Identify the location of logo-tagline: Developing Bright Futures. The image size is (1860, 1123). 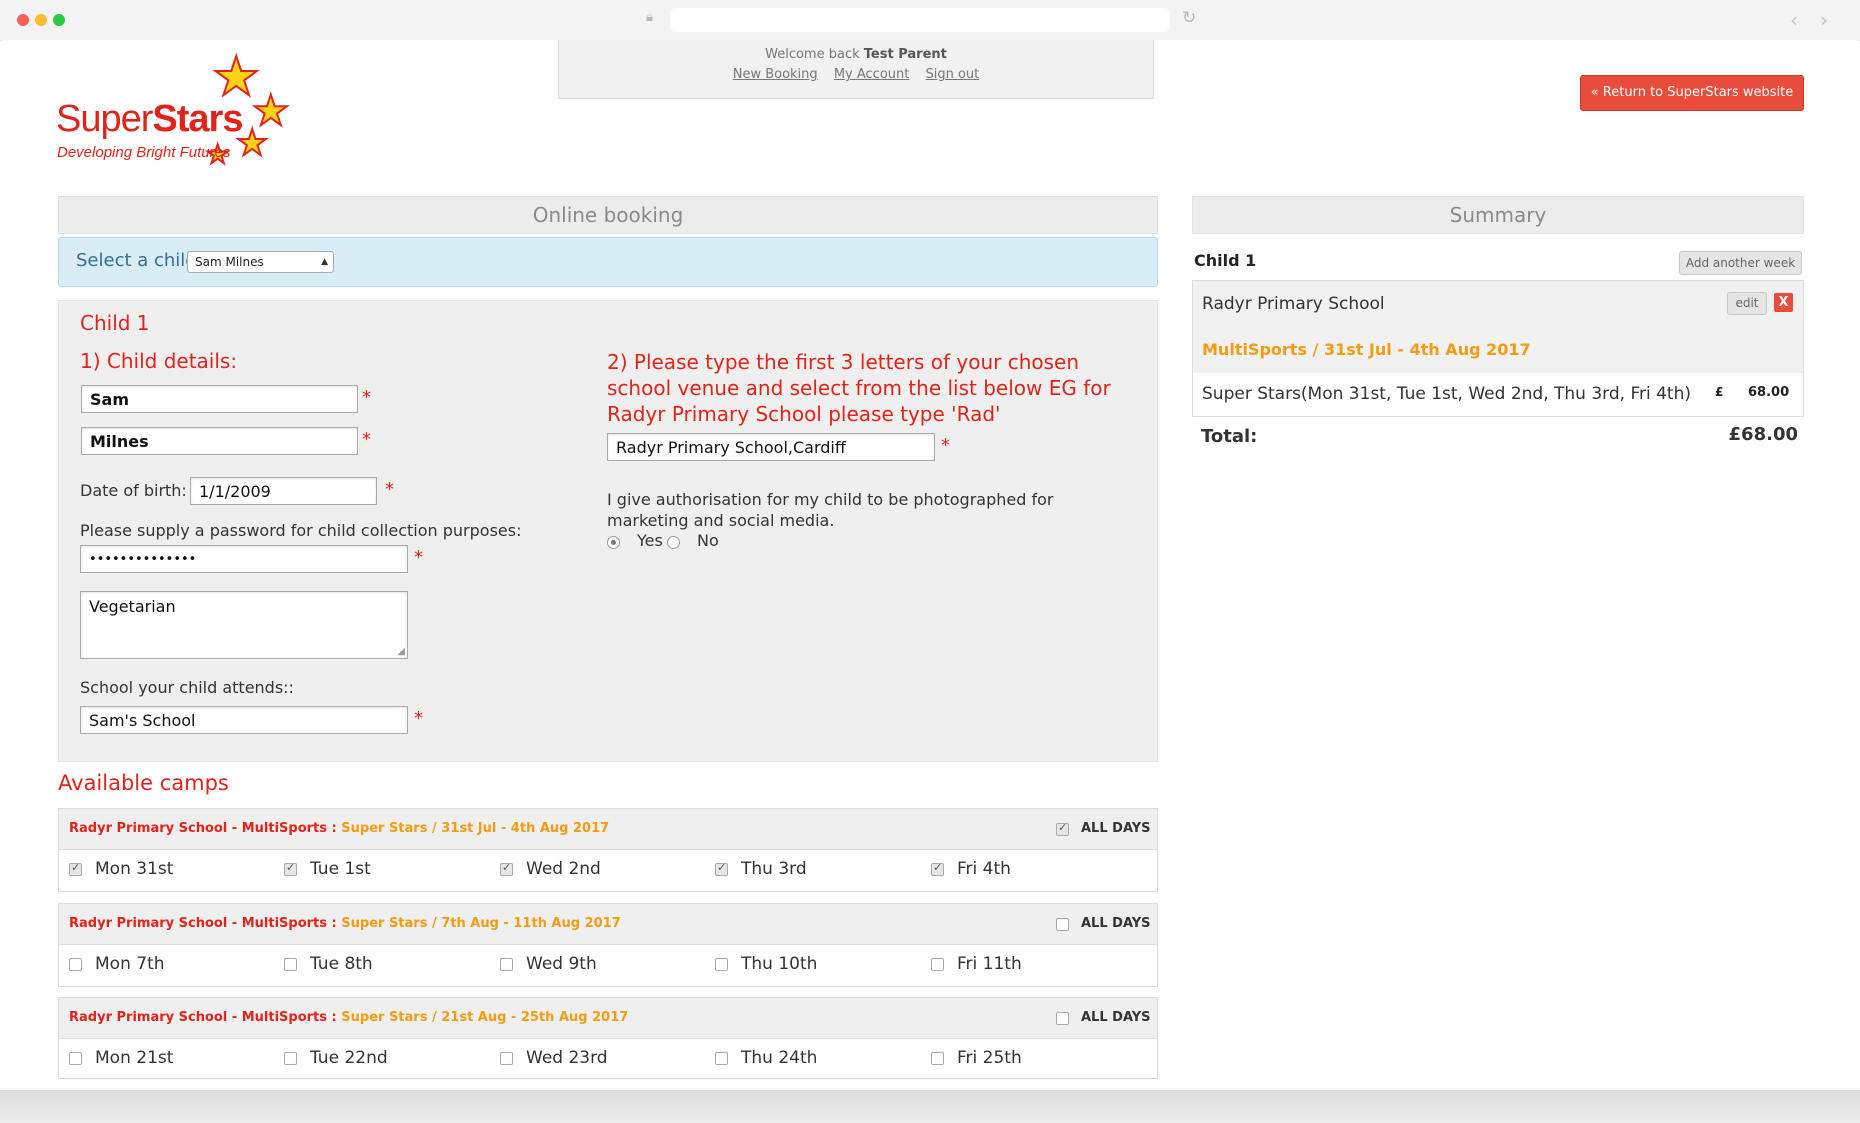
(144, 152).